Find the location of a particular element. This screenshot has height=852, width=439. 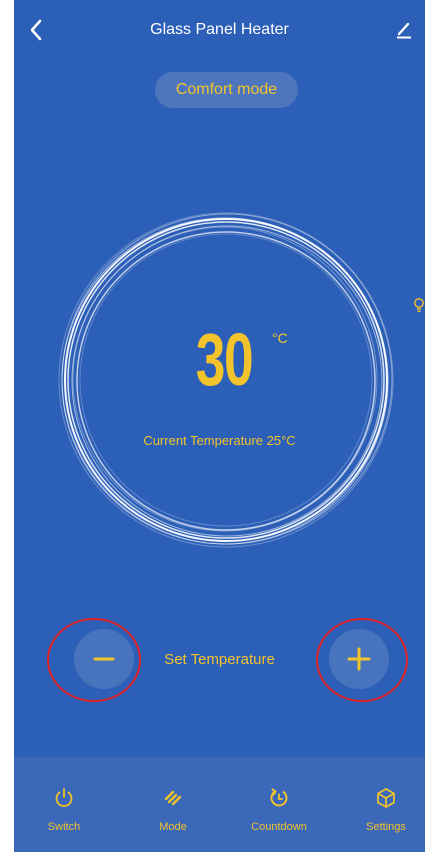

tab-countdown-label: Countdown is located at coordinates (279, 827).